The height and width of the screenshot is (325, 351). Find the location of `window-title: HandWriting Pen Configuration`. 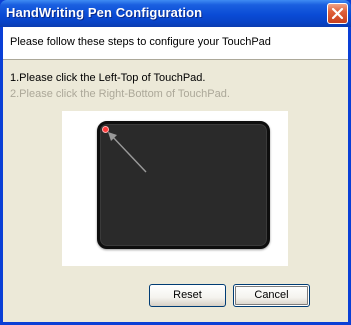

window-title: HandWriting Pen Configuration is located at coordinates (104, 12).